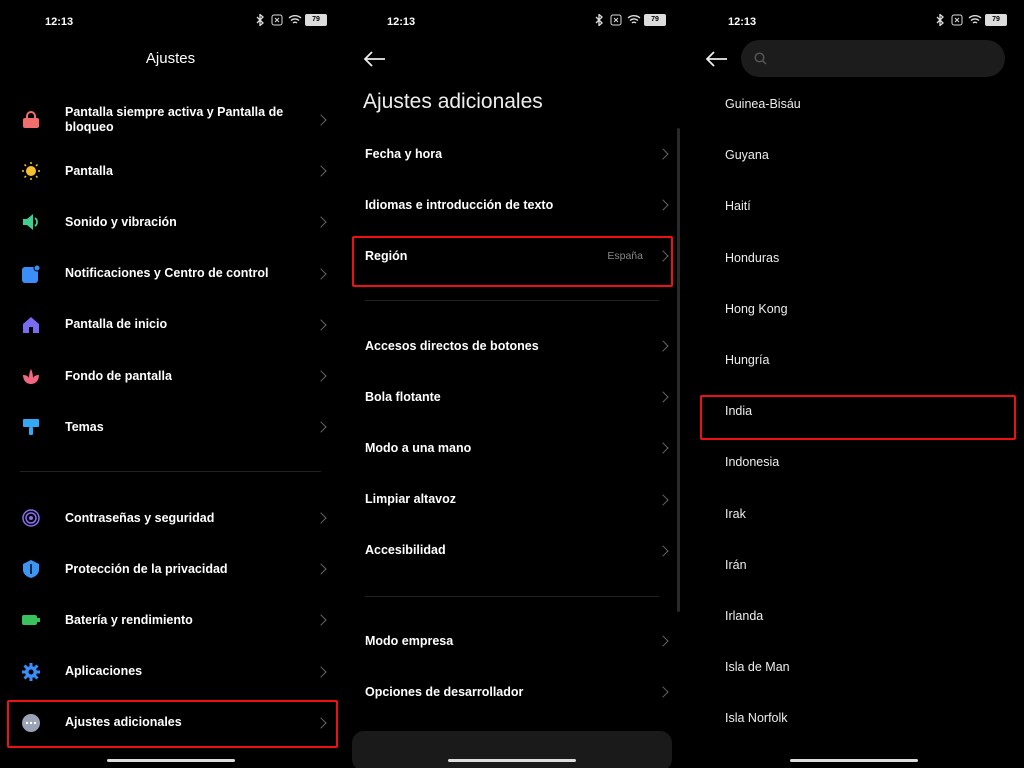 The height and width of the screenshot is (768, 1024). I want to click on lock-icon, so click(31, 120).